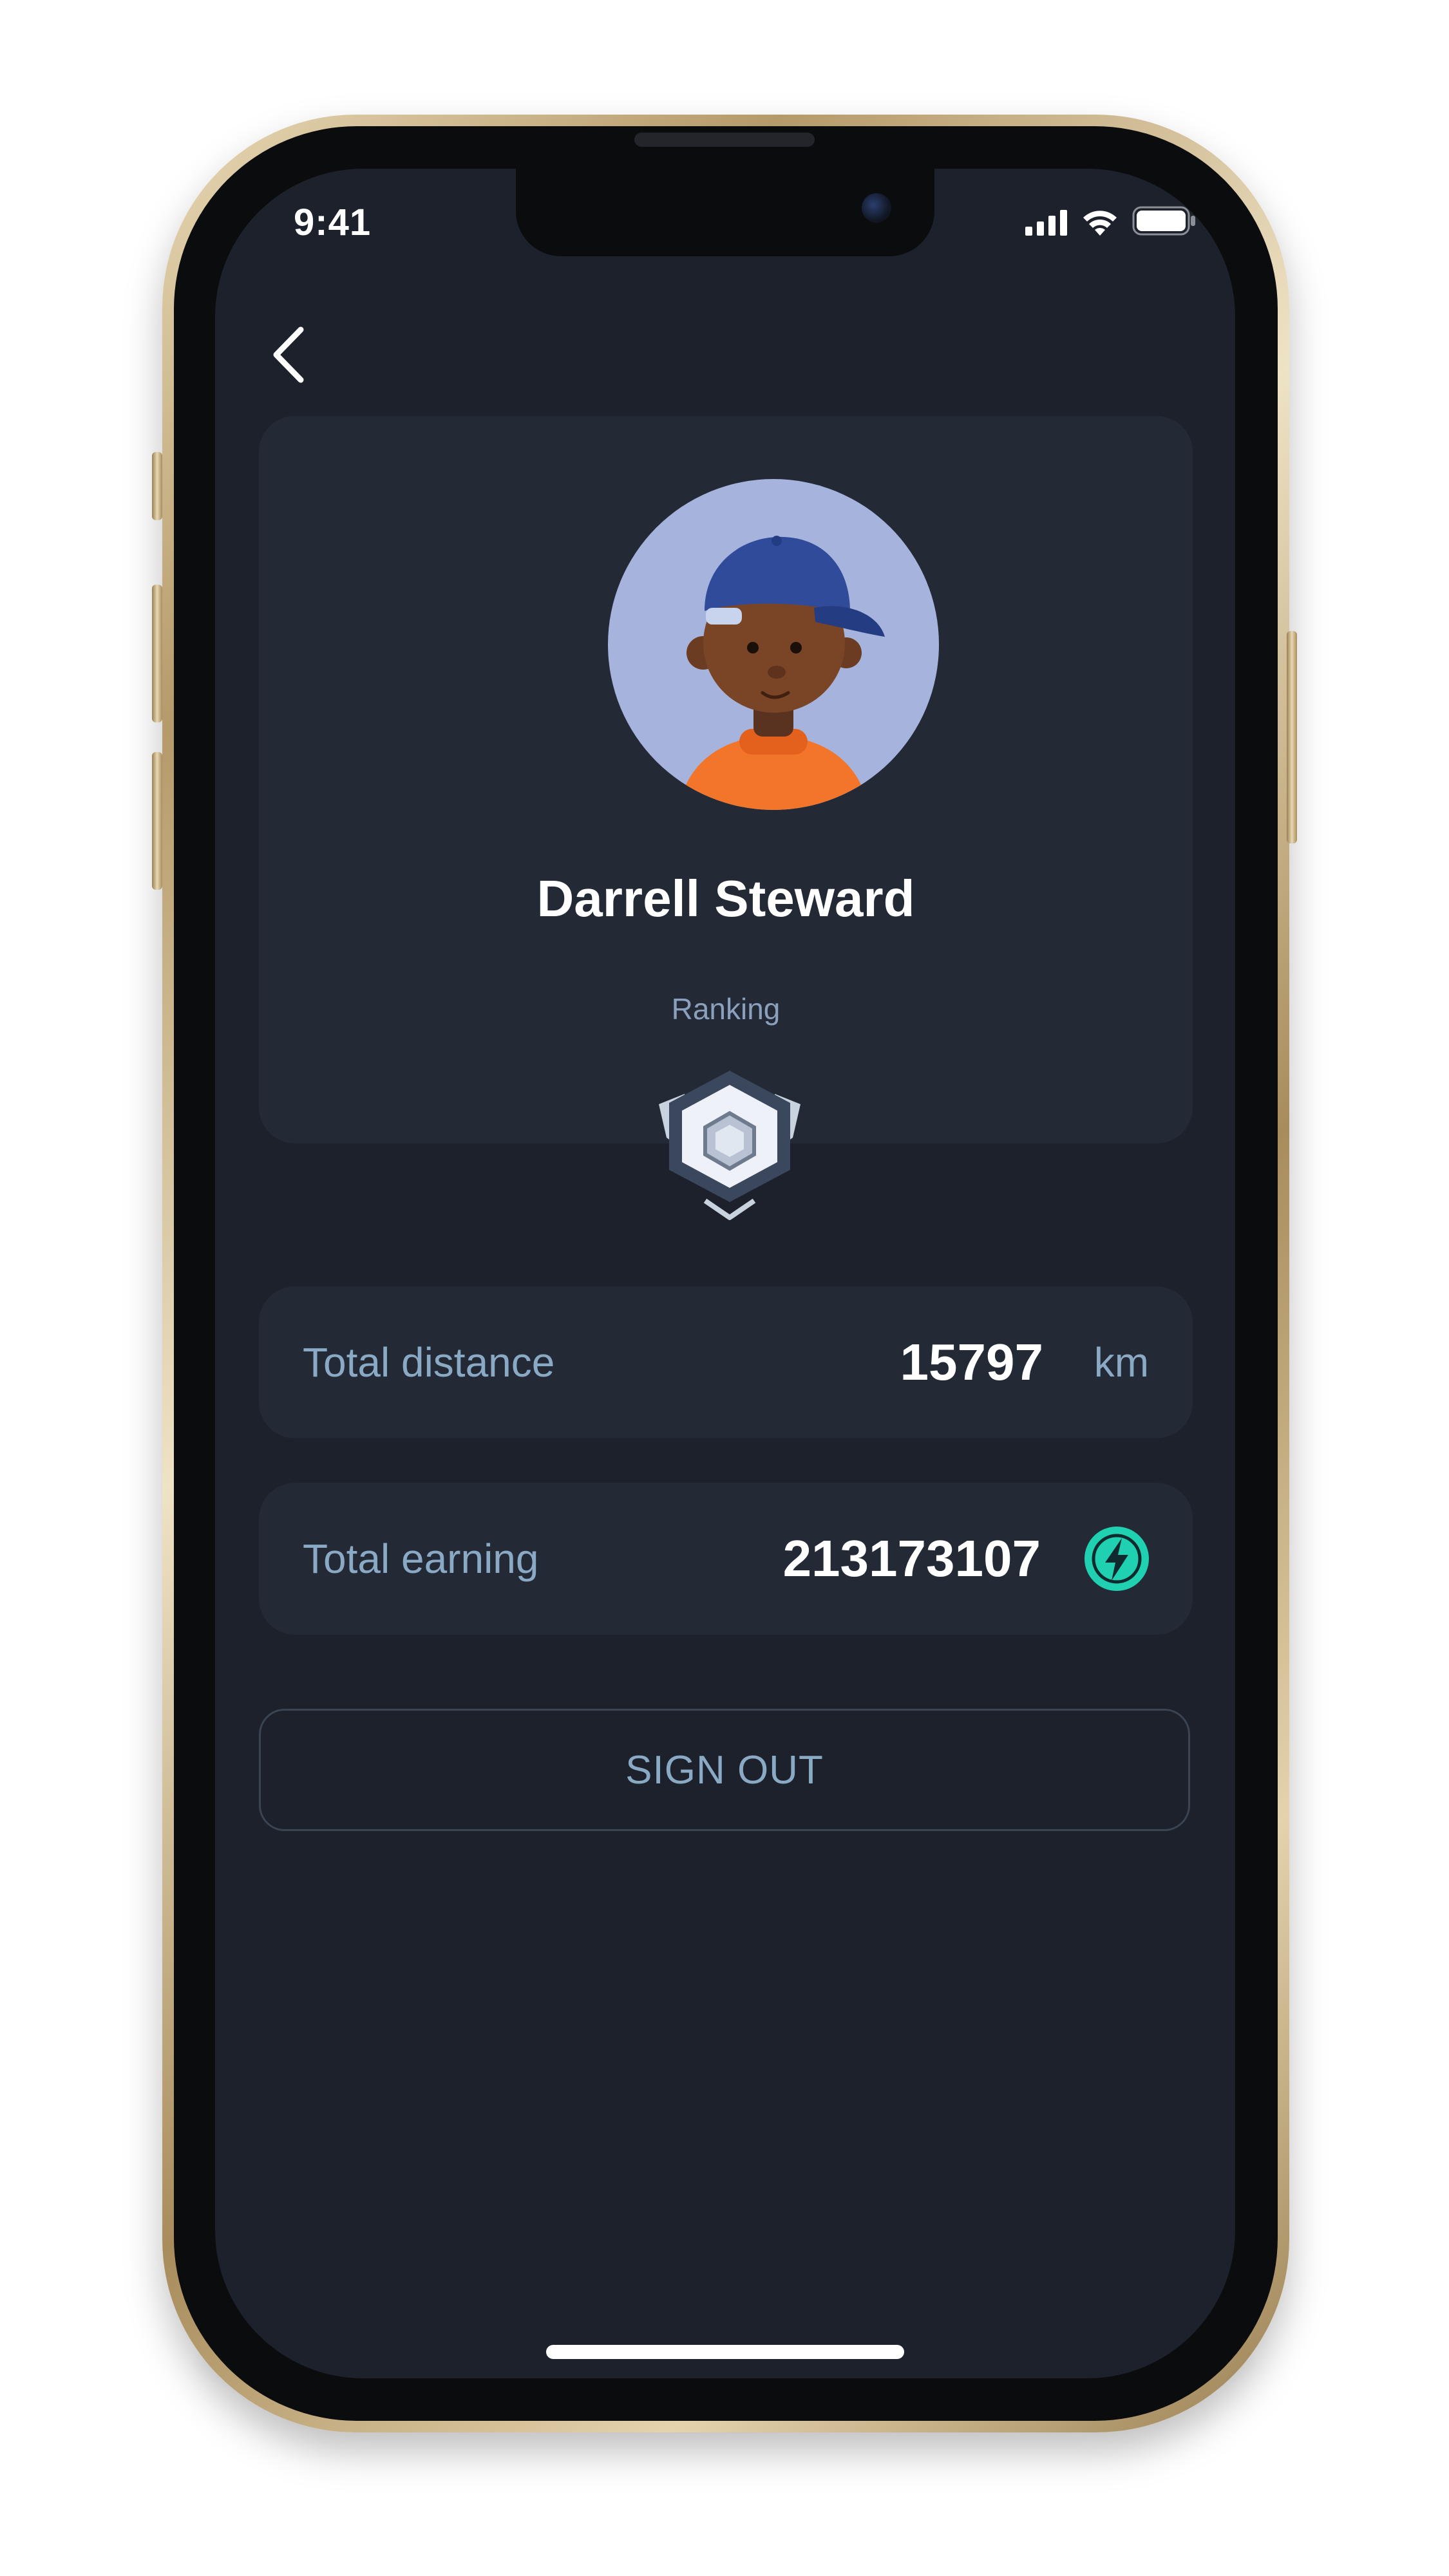 This screenshot has height=2576, width=1449. Describe the element at coordinates (429, 1362) in the screenshot. I see `total-distance-label: Total distance` at that location.